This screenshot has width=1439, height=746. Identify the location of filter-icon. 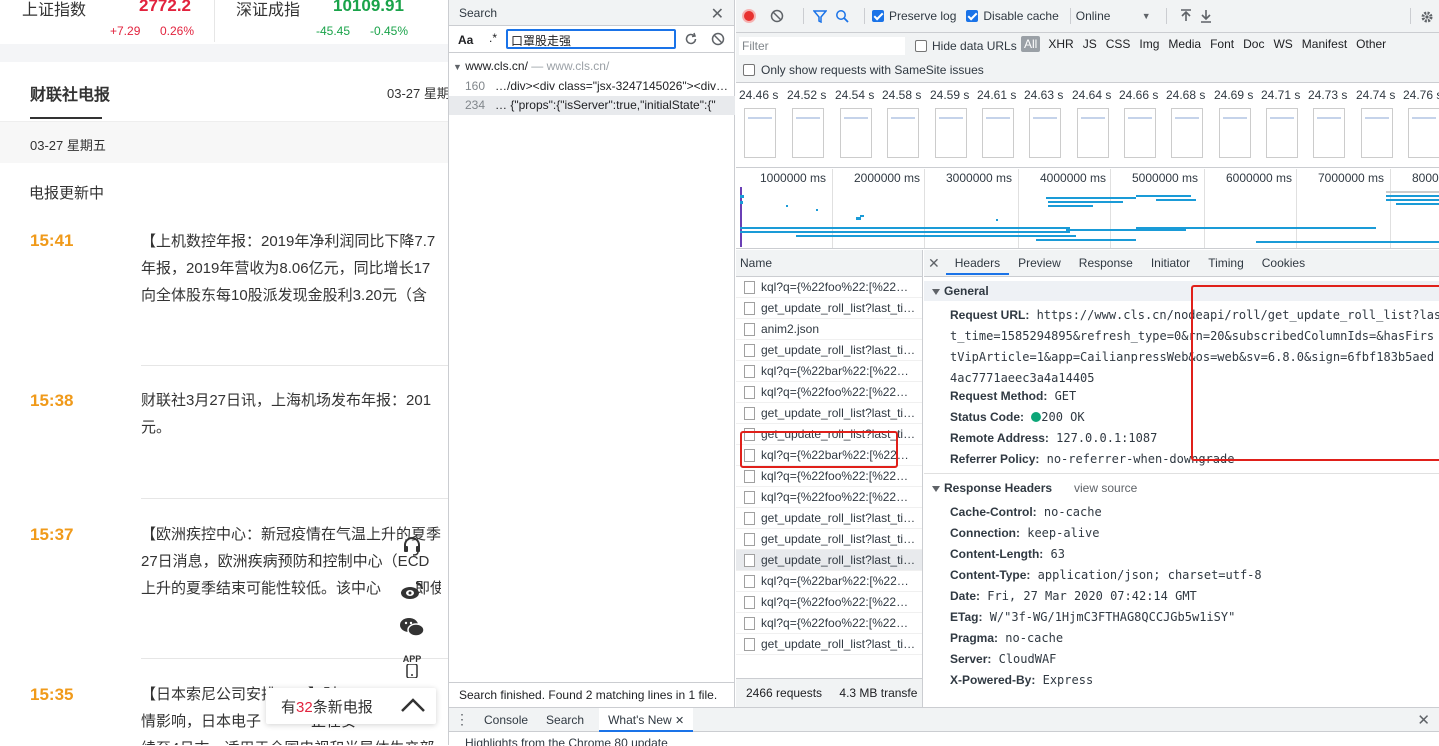
(820, 16).